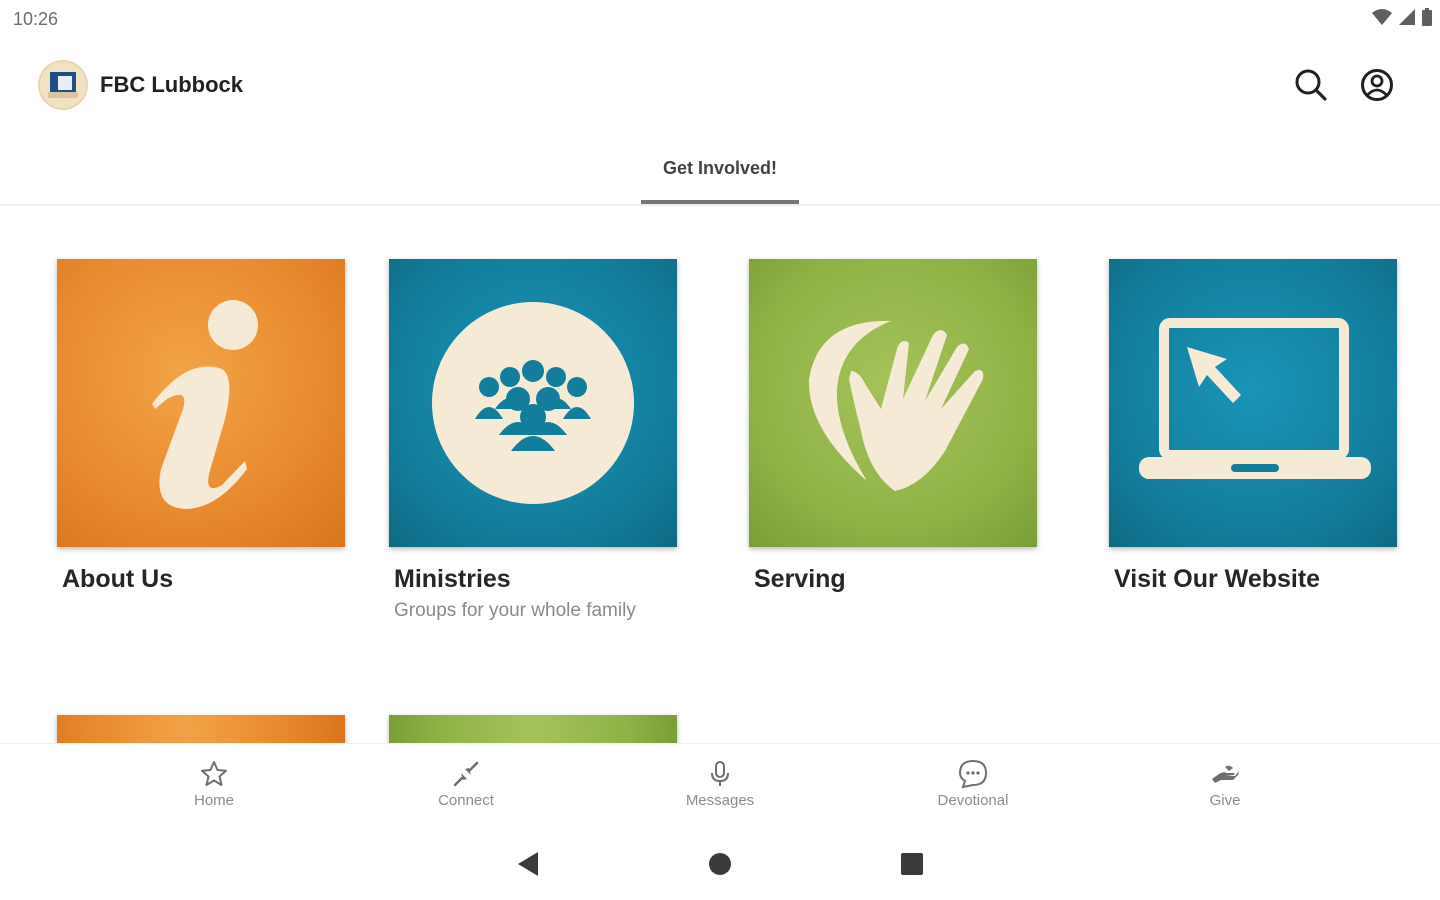  What do you see at coordinates (466, 774) in the screenshot?
I see `connect-icon` at bounding box center [466, 774].